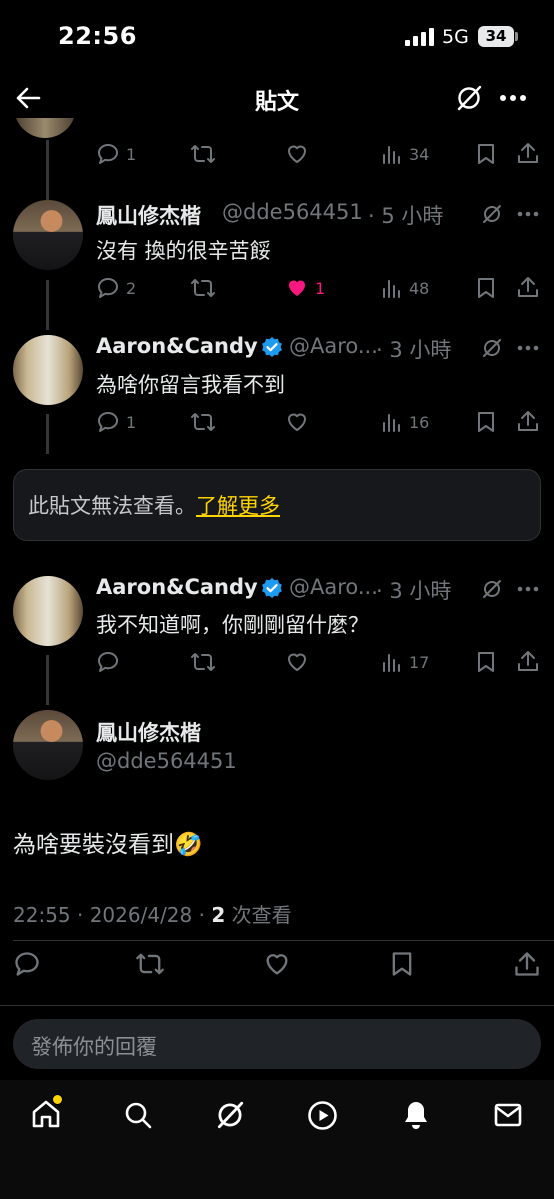 The height and width of the screenshot is (1199, 554). What do you see at coordinates (277, 1139) in the screenshot?
I see `bottom-nav` at bounding box center [277, 1139].